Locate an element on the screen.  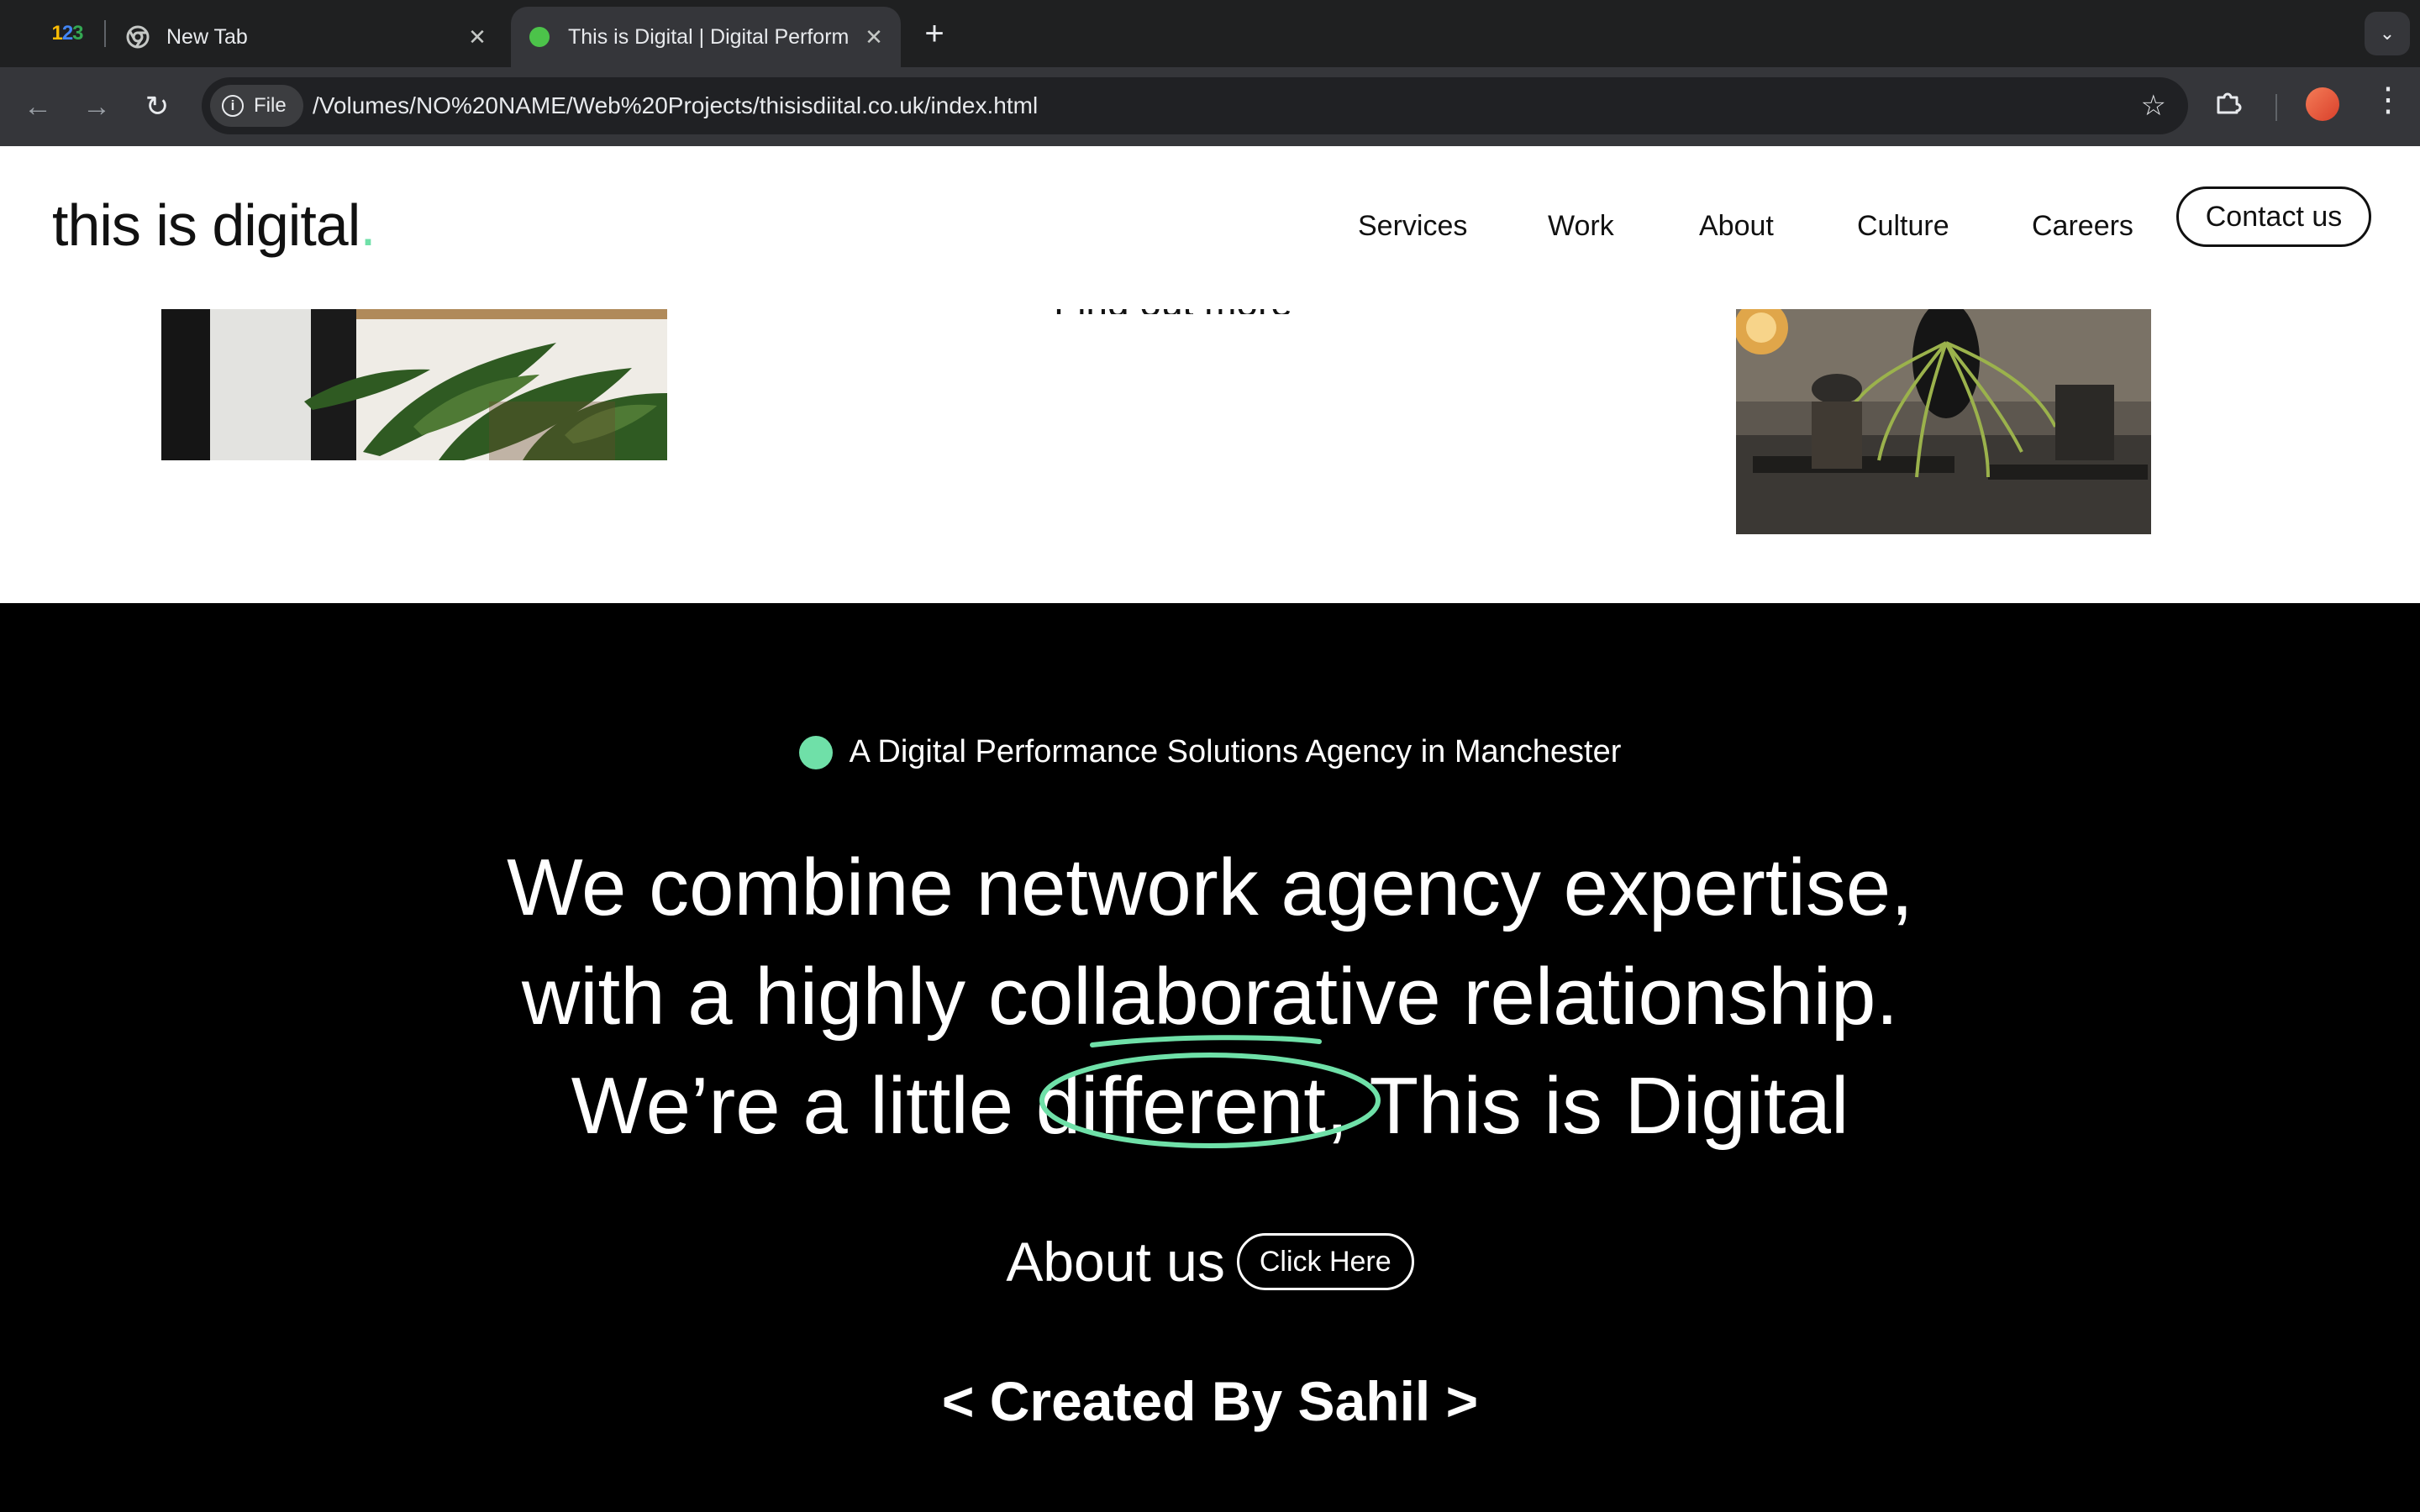
contact-us-button: Contact us is located at coordinates (2273, 216).